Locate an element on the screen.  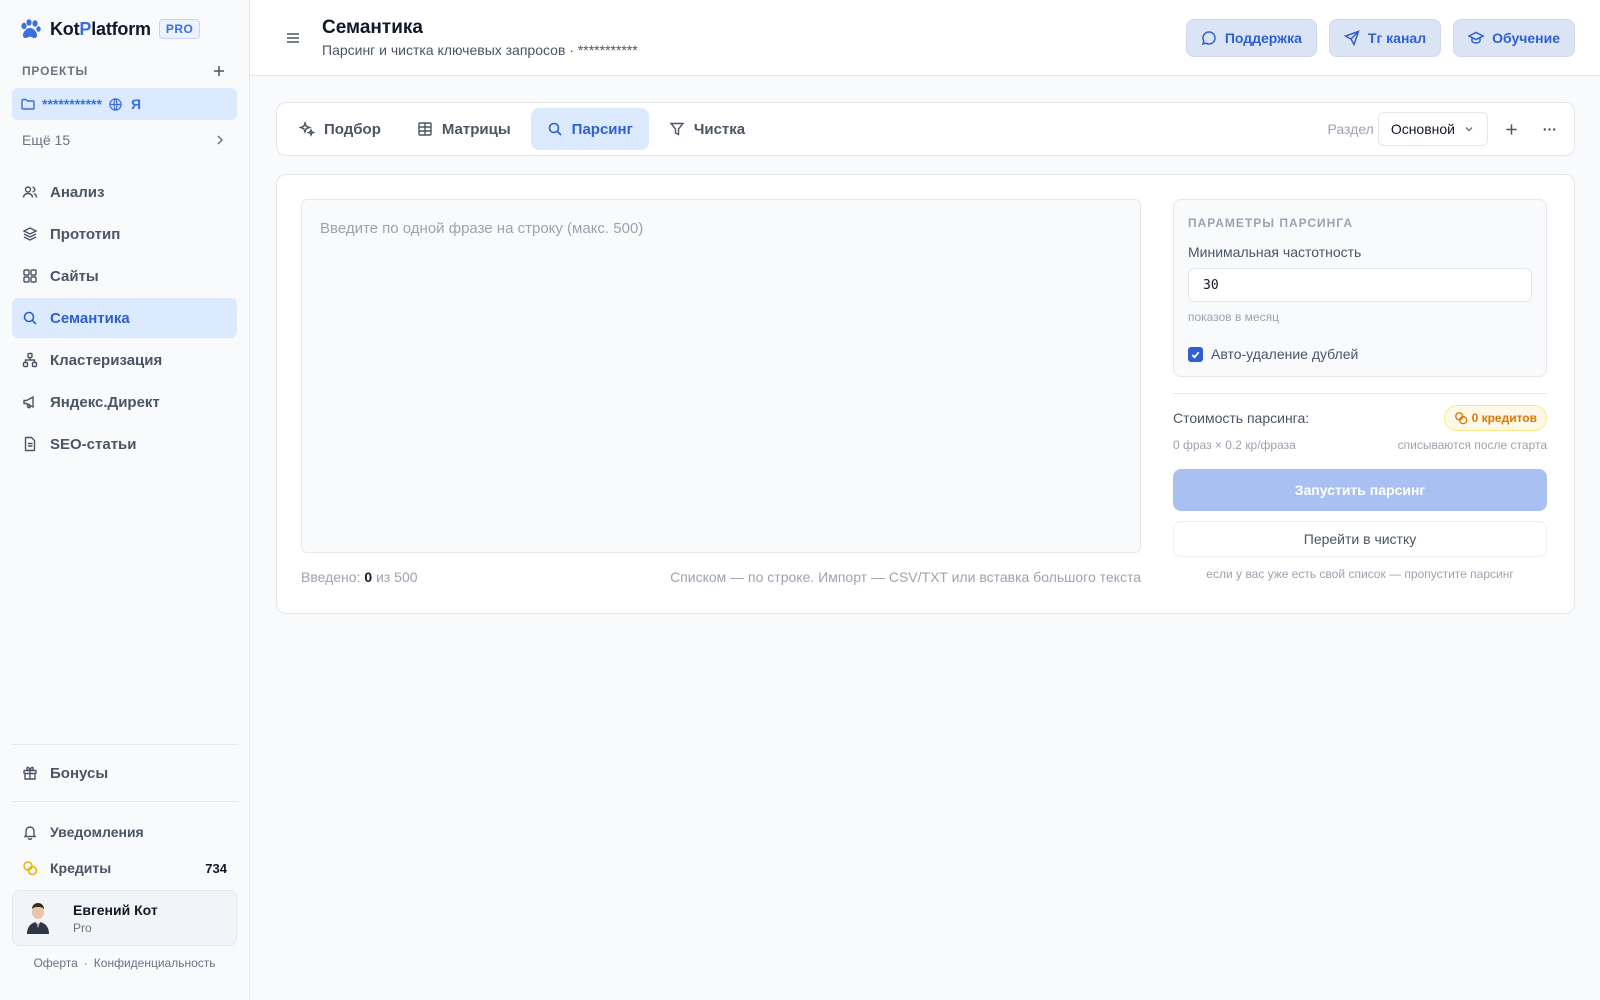
learning-label: Обучение is located at coordinates (1526, 37).